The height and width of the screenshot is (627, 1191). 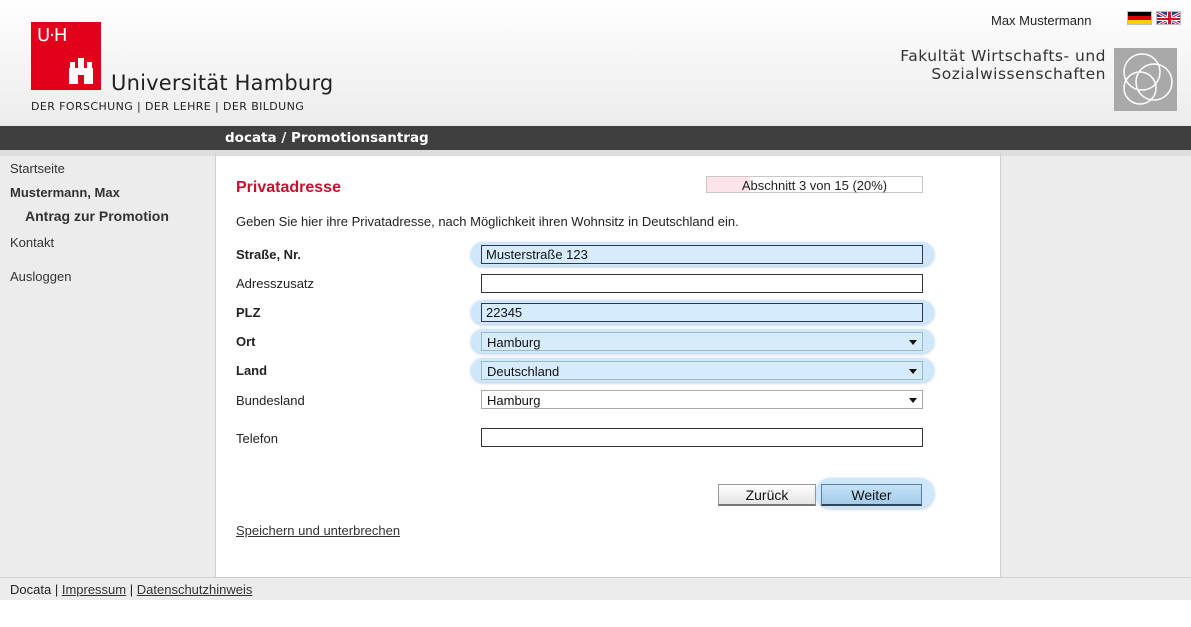 What do you see at coordinates (702, 370) in the screenshot?
I see `country-select: Deutschland` at bounding box center [702, 370].